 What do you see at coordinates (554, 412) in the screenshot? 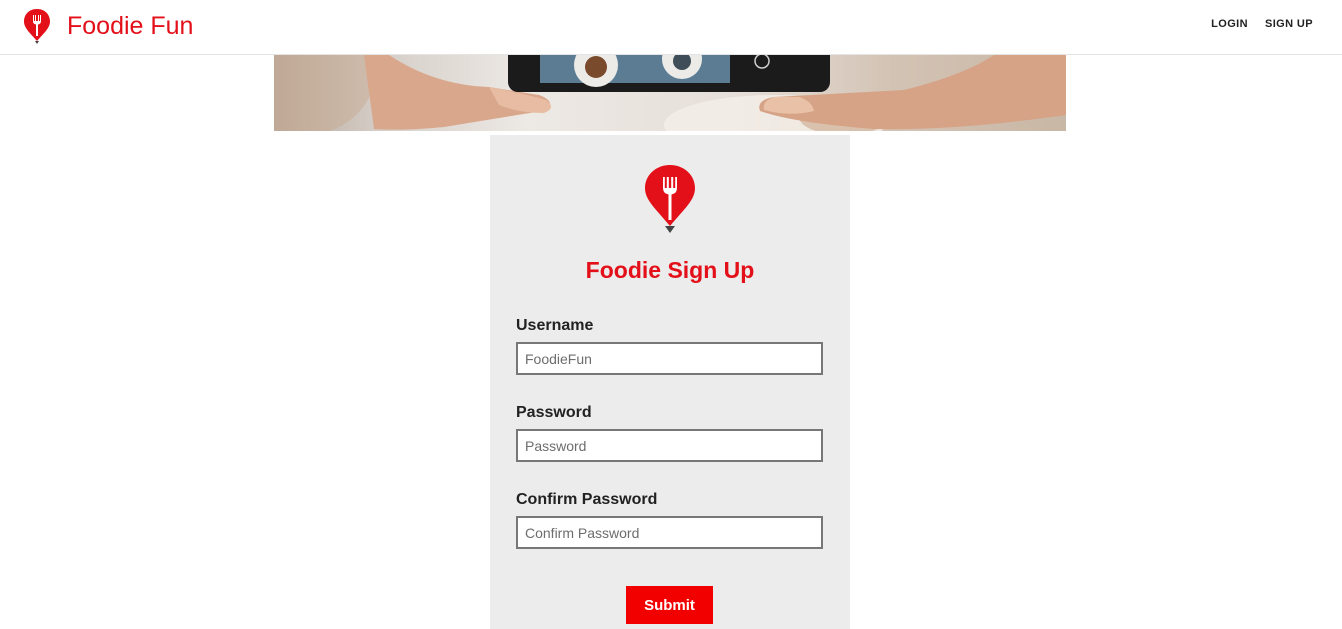
I see `password-label: Password` at bounding box center [554, 412].